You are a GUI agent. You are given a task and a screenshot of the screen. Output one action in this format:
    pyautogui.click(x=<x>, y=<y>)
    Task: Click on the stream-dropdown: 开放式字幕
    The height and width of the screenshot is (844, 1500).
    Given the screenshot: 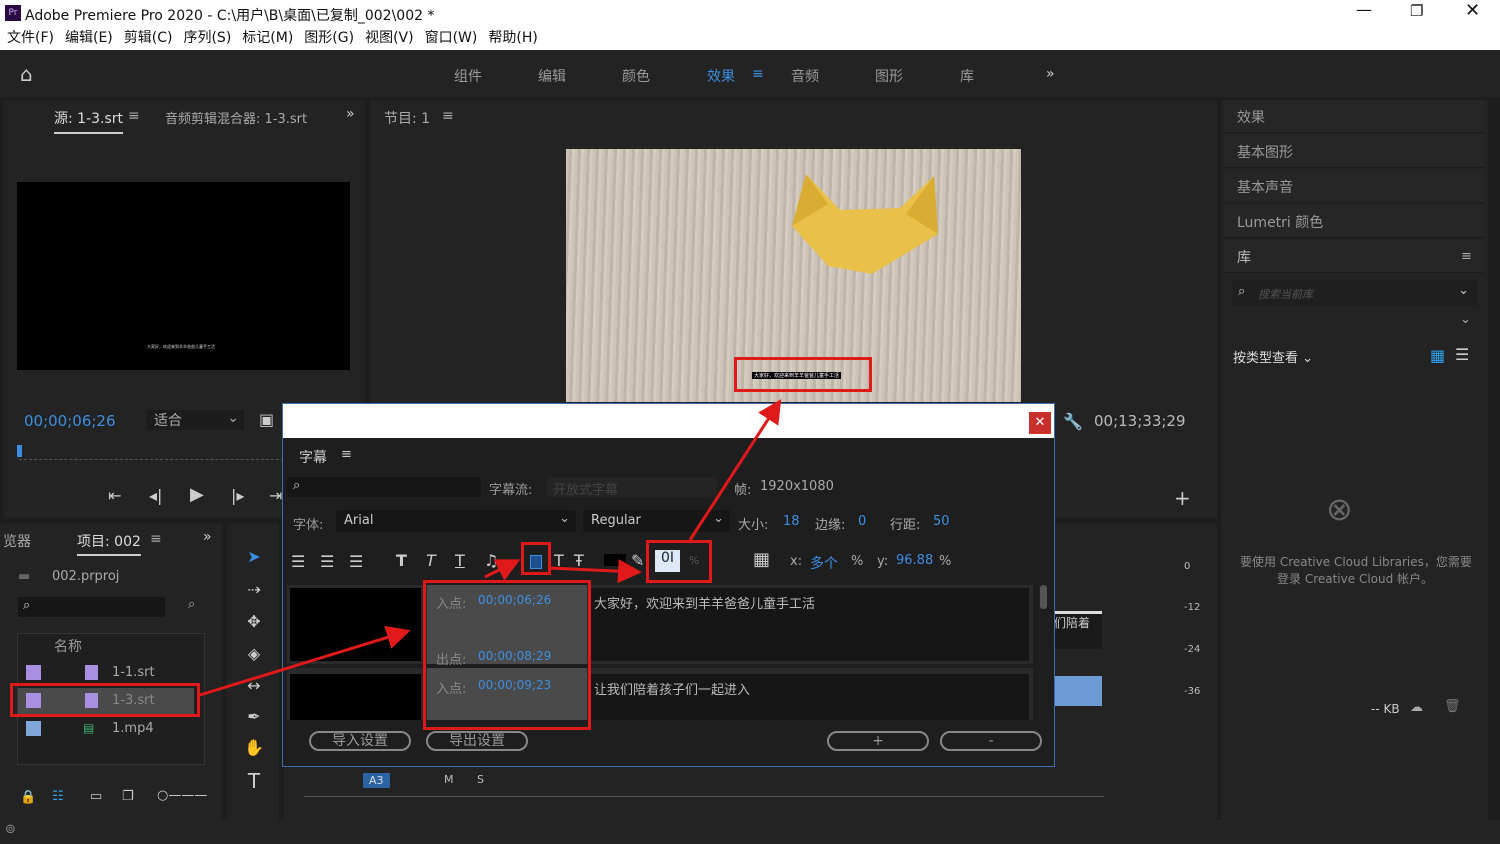 What is the action you would take?
    pyautogui.click(x=632, y=487)
    